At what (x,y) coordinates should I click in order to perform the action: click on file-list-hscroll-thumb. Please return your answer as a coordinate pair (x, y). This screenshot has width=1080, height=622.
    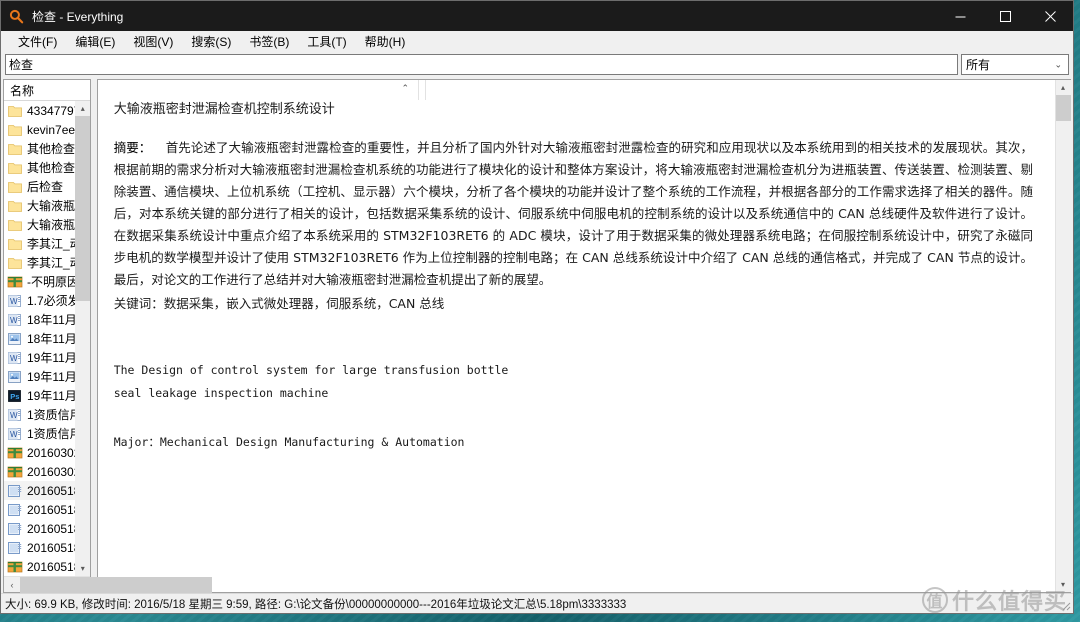
    Looking at the image, I should click on (116, 584).